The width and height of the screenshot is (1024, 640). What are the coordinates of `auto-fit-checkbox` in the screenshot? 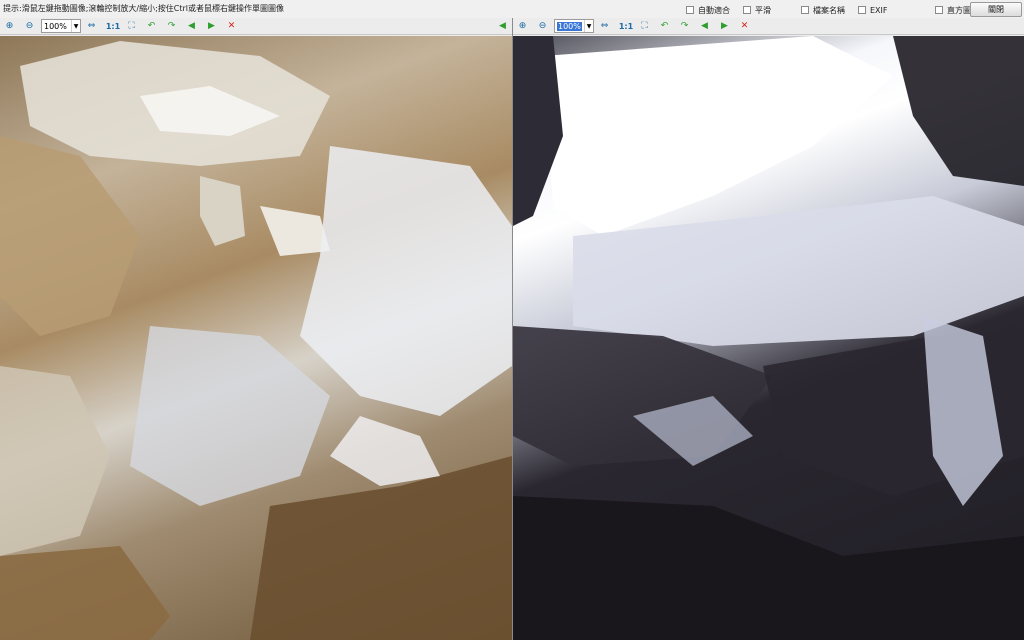 It's located at (690, 10).